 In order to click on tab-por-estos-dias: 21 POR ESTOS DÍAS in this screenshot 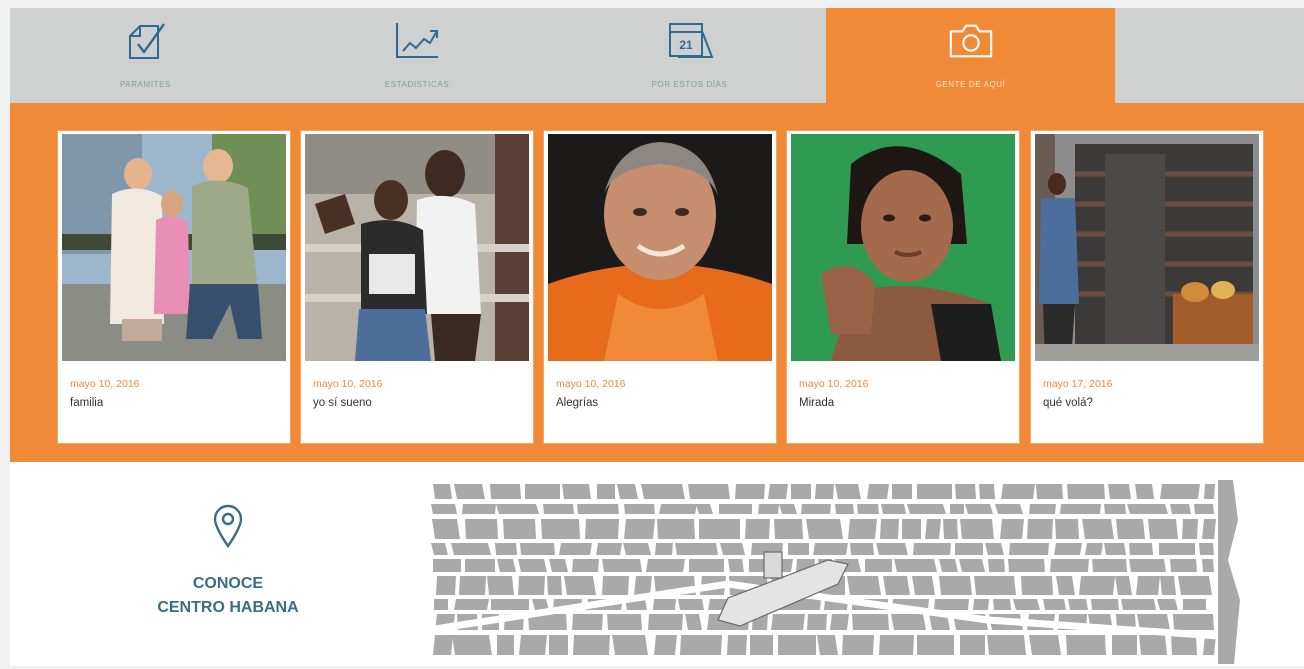, I will do `click(689, 55)`.